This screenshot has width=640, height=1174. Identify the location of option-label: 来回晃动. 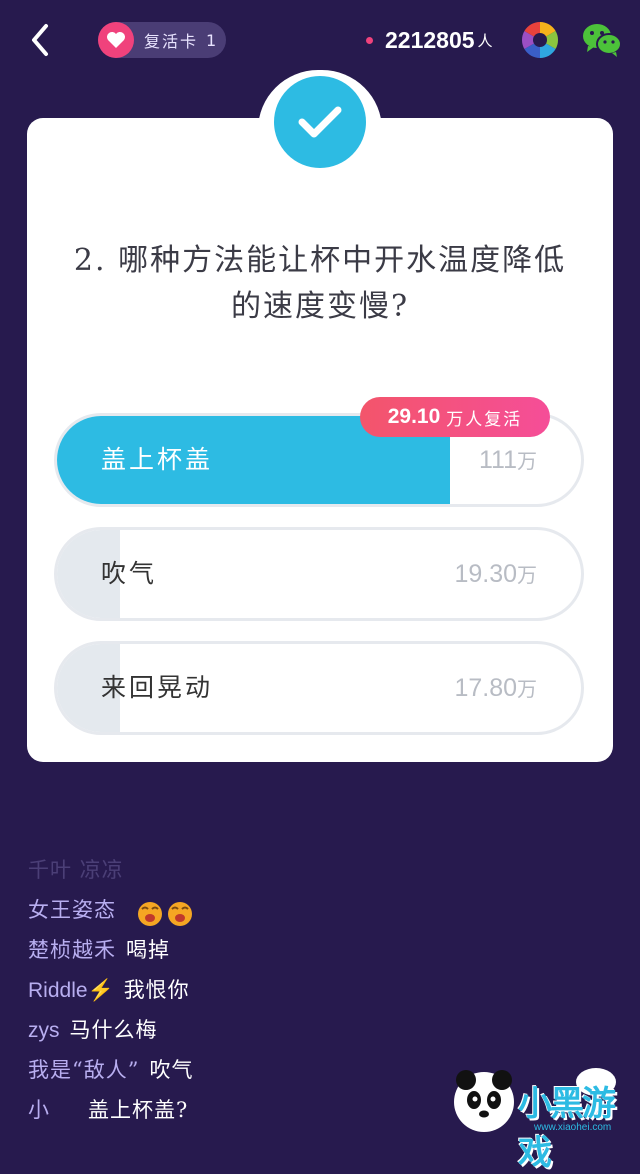
(157, 687).